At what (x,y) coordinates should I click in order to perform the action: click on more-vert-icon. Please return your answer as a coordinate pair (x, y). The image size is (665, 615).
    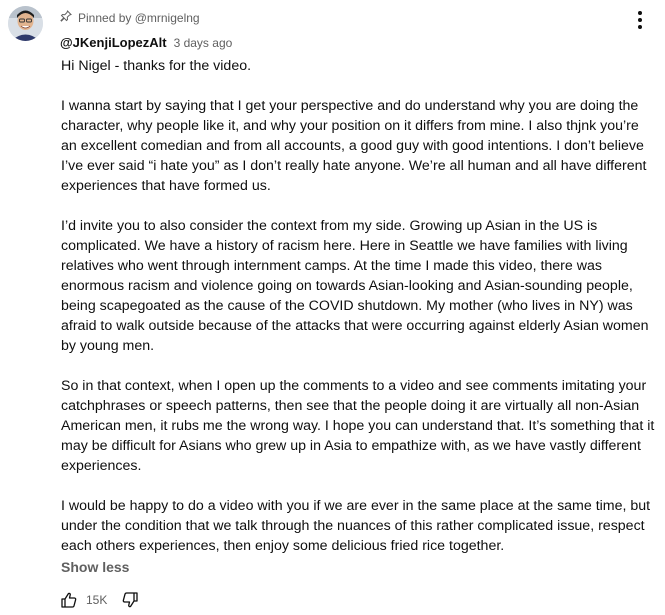
    Looking at the image, I should click on (640, 13).